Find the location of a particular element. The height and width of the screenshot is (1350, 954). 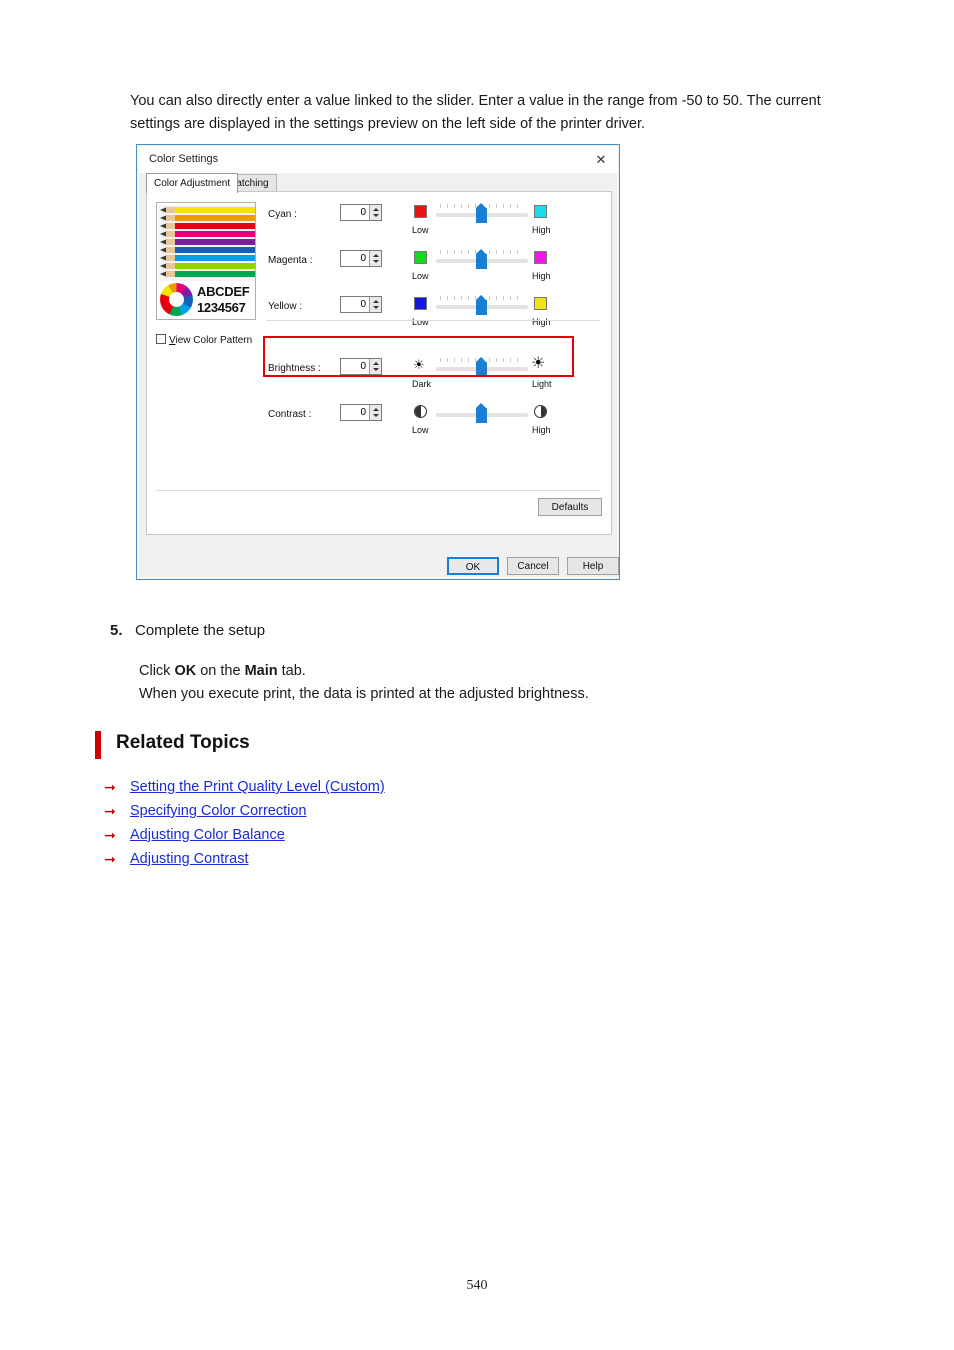

label-cyan: Cyan : is located at coordinates (282, 214).